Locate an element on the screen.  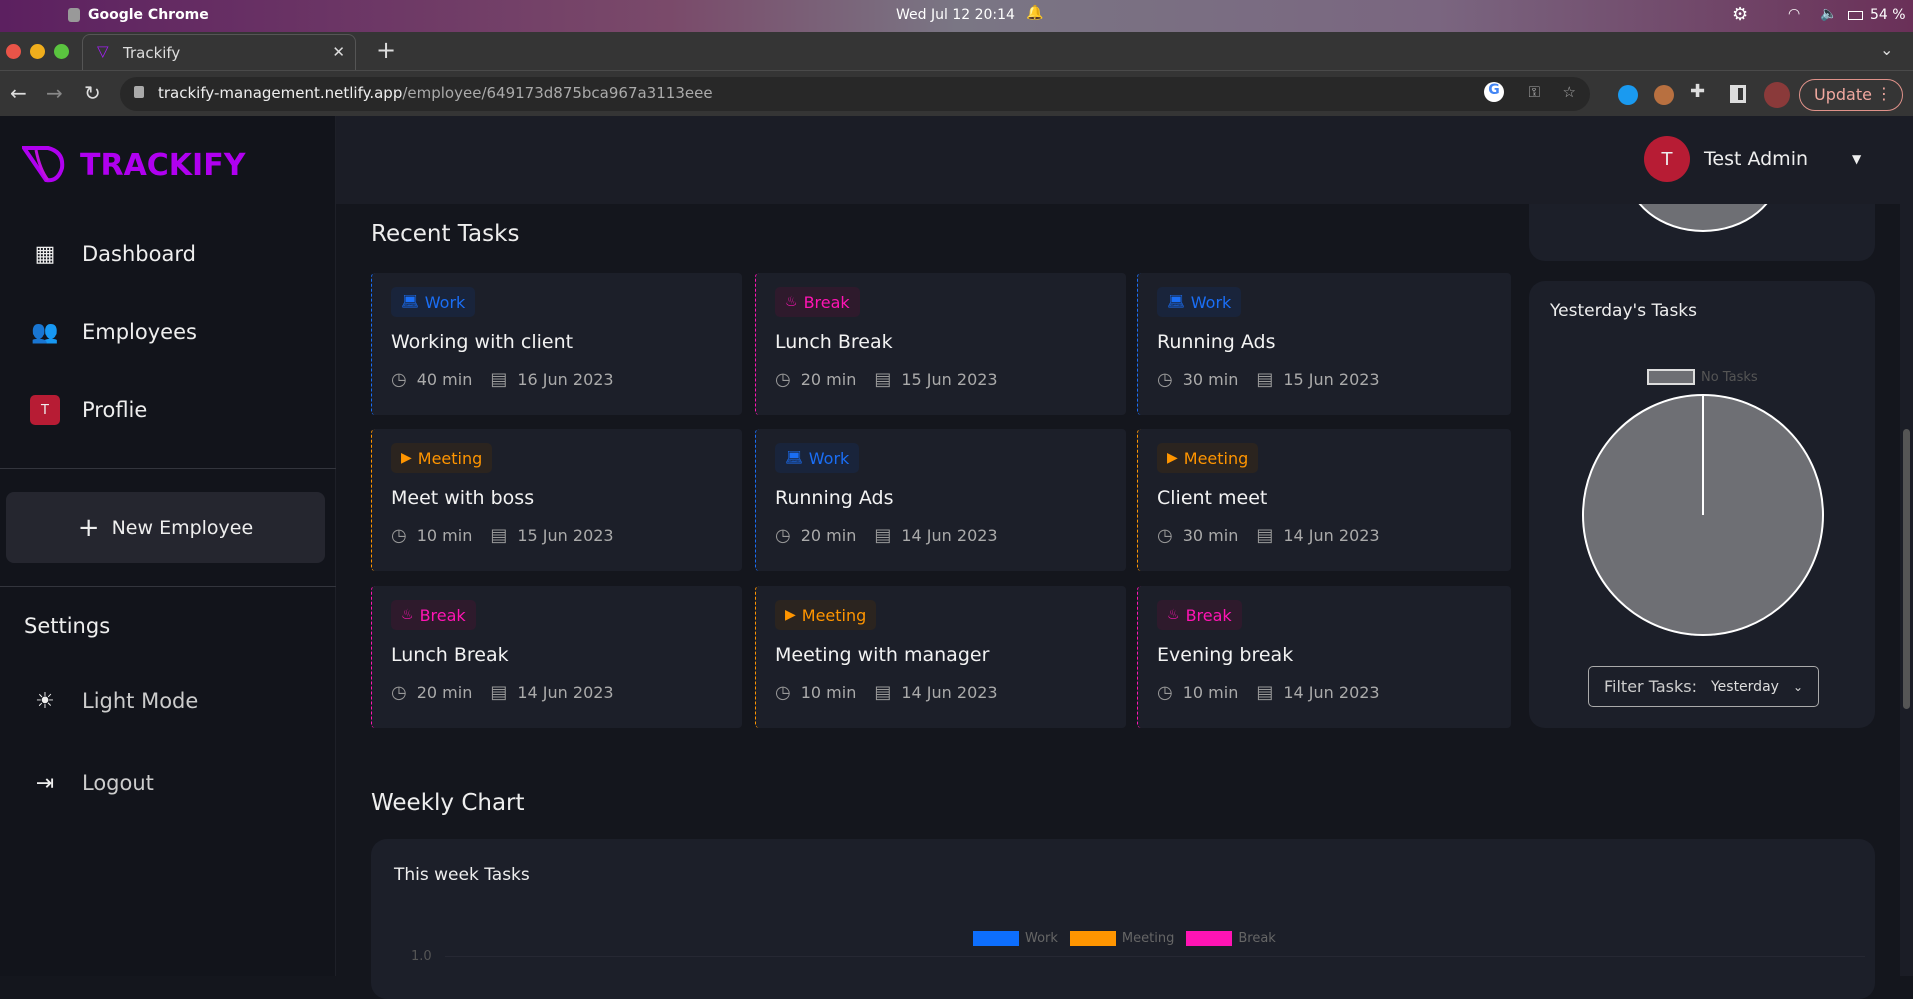
key-icon: ⚿ is located at coordinates (1534, 92).